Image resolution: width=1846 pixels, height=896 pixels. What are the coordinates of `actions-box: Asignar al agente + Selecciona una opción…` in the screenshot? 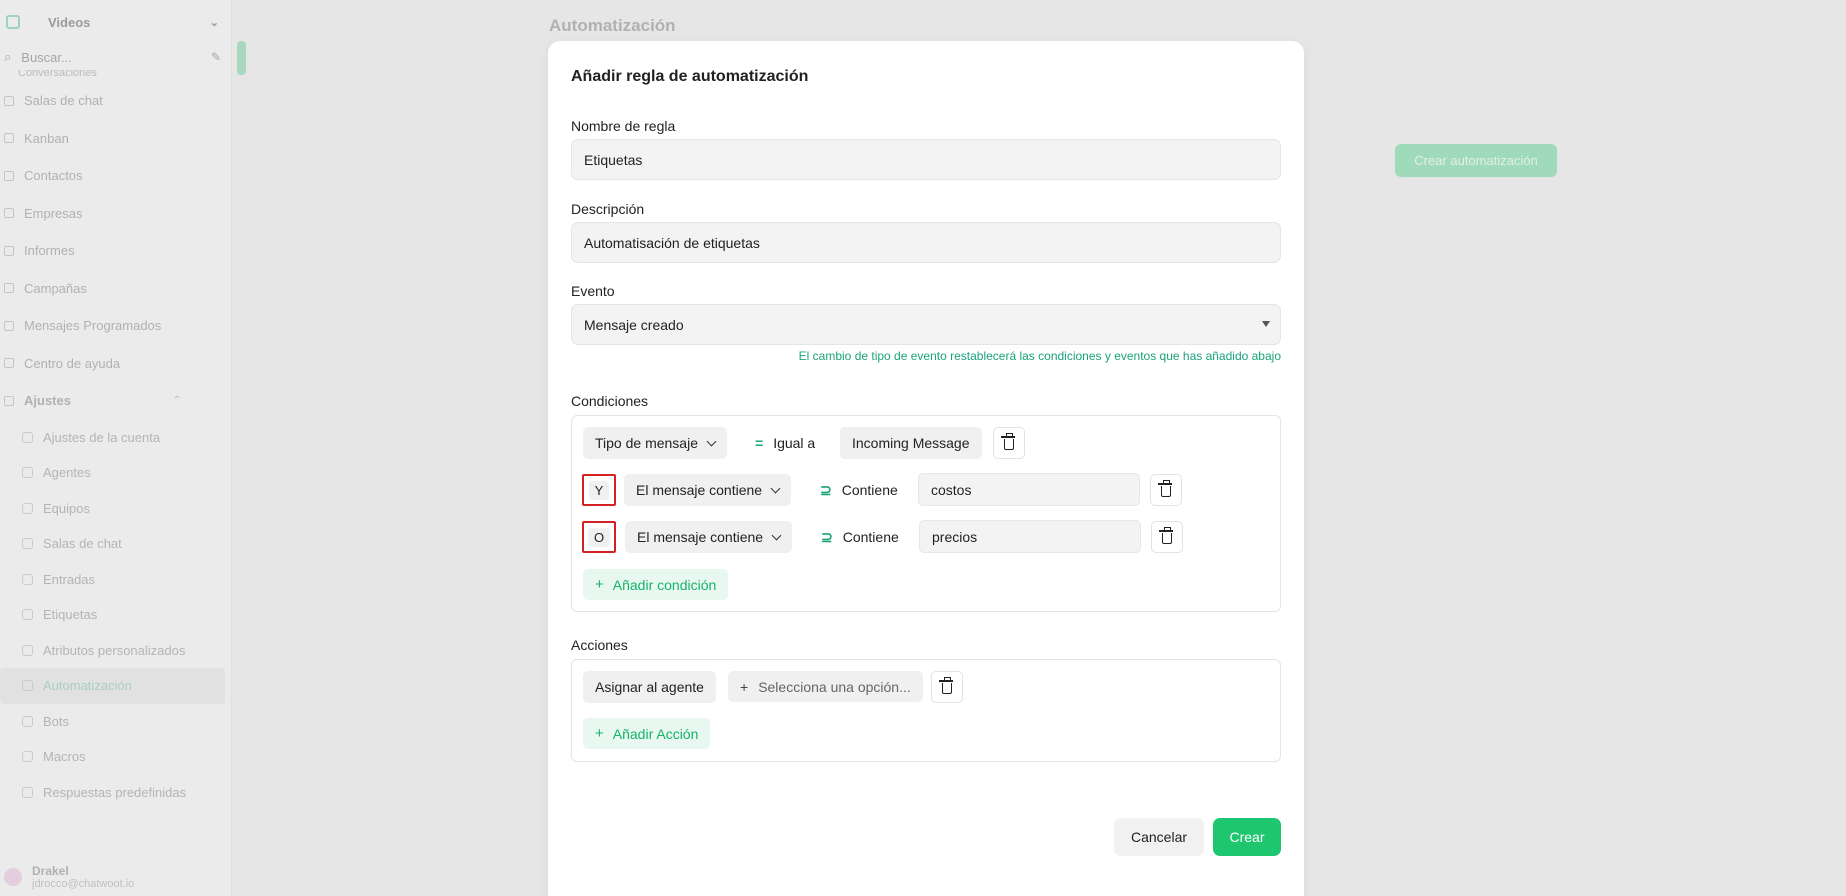 It's located at (926, 710).